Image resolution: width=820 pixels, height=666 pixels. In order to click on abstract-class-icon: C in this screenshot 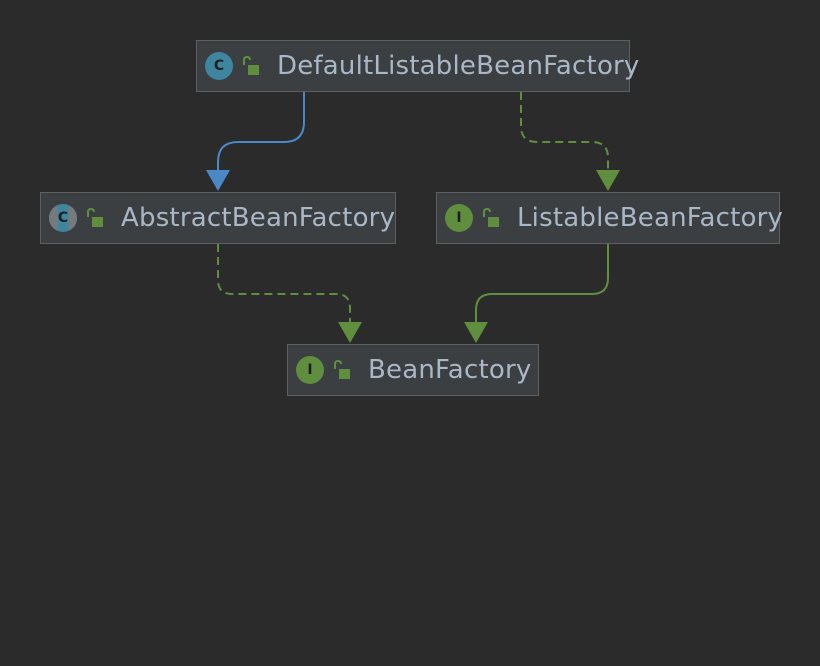, I will do `click(63, 218)`.